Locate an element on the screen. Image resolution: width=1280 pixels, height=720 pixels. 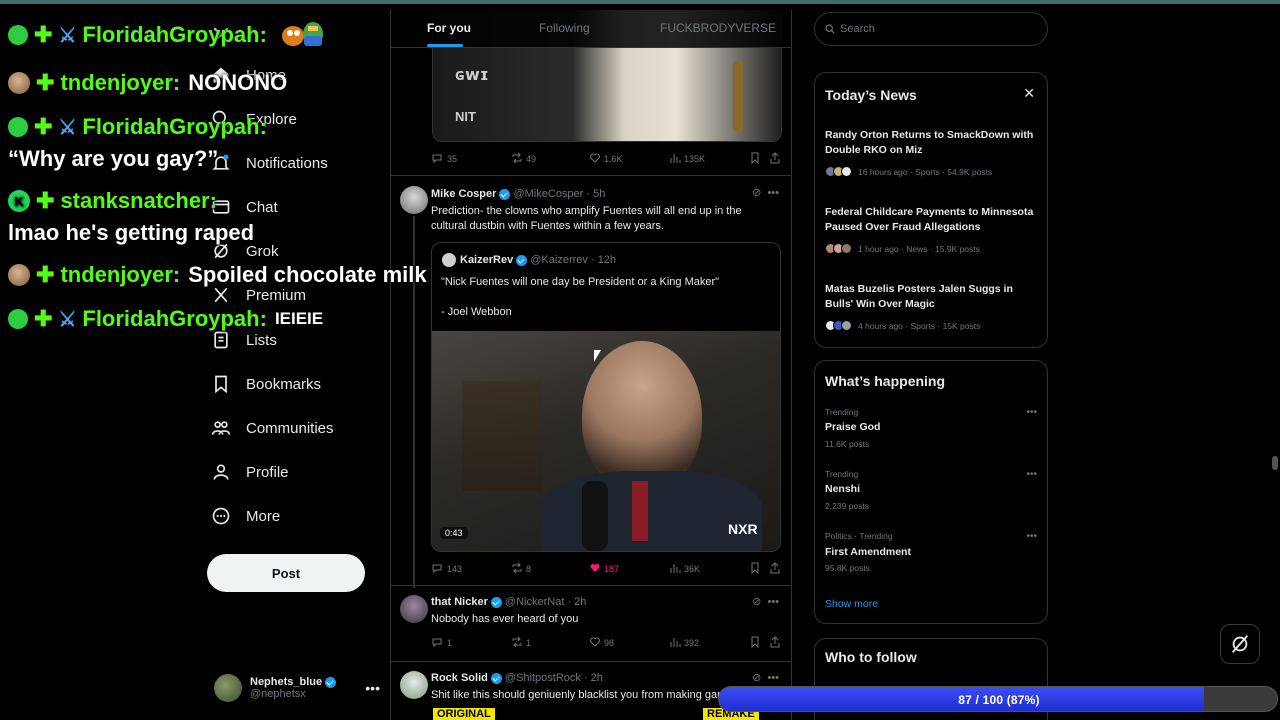
quote-time: · 12h is located at coordinates (603, 260).